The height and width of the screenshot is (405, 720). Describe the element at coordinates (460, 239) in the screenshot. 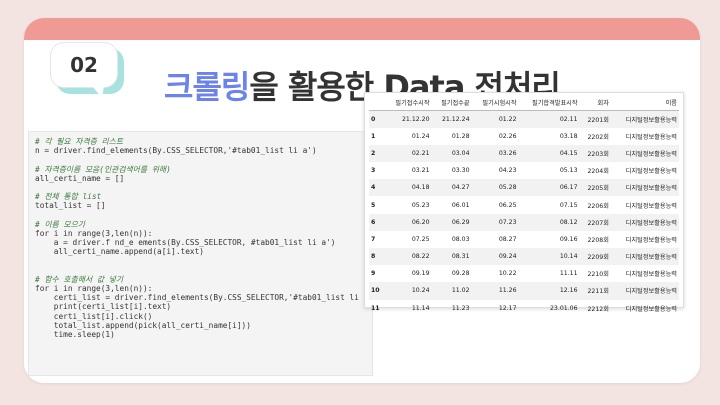

I see `table-cell: 08.03` at that location.